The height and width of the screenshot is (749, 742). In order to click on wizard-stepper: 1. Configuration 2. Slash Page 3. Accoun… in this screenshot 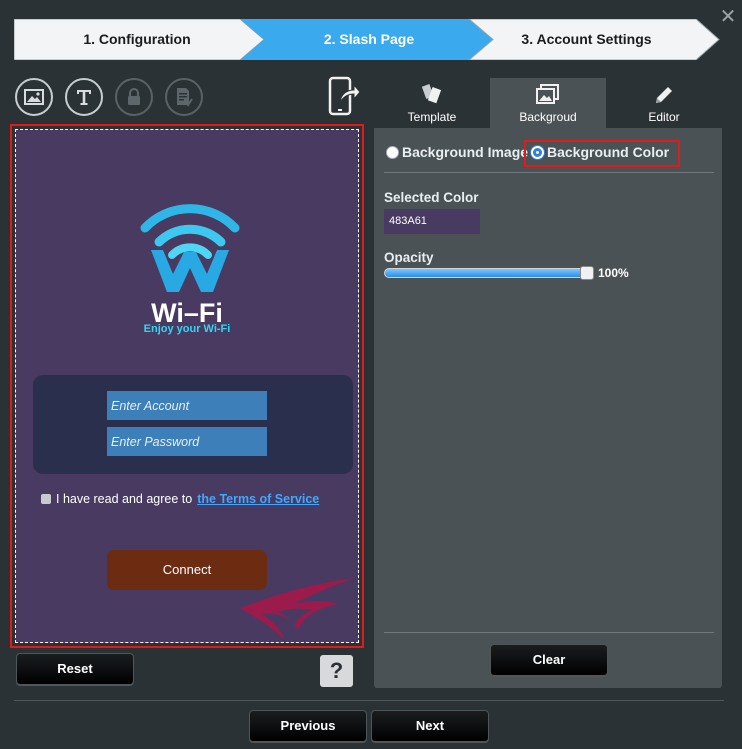, I will do `click(367, 39)`.